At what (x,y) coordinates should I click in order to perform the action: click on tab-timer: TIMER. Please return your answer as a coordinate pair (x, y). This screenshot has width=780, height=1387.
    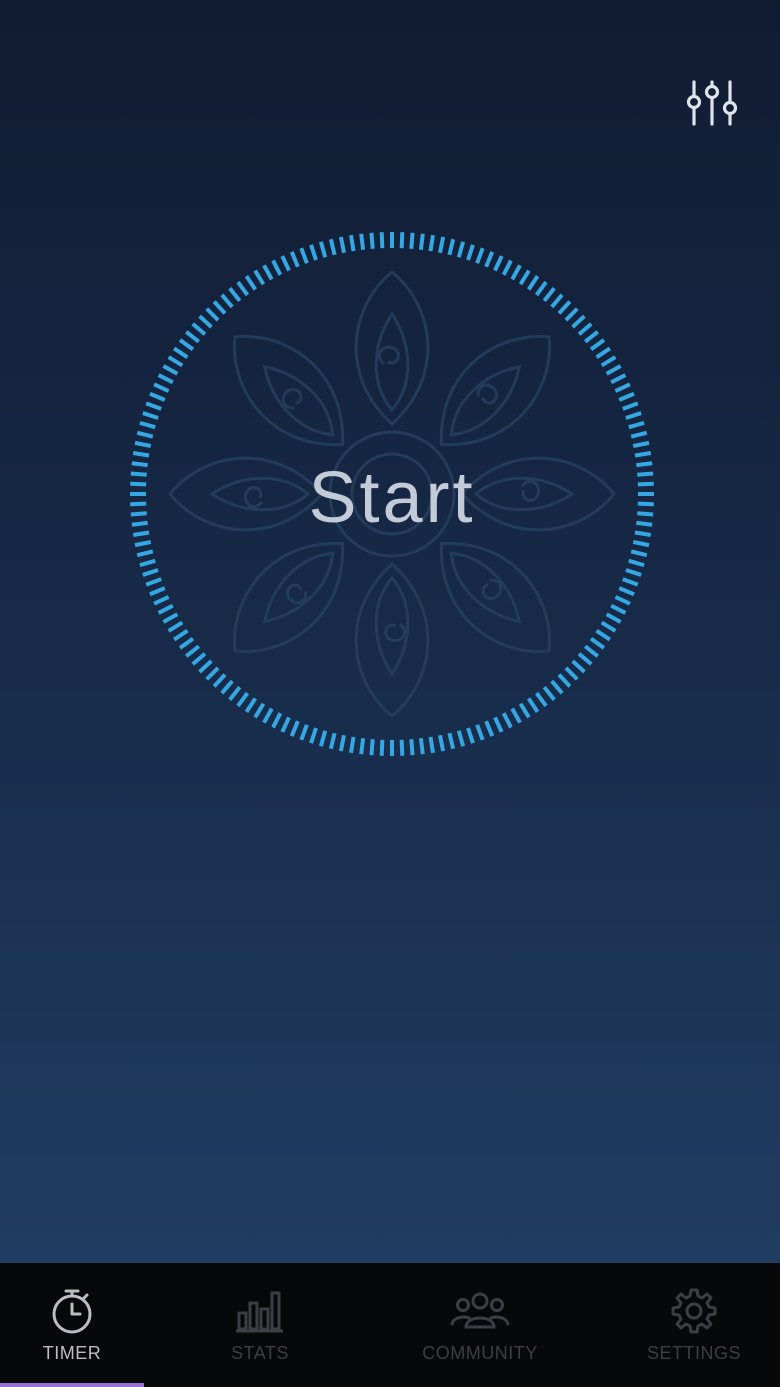
    Looking at the image, I should click on (72, 1325).